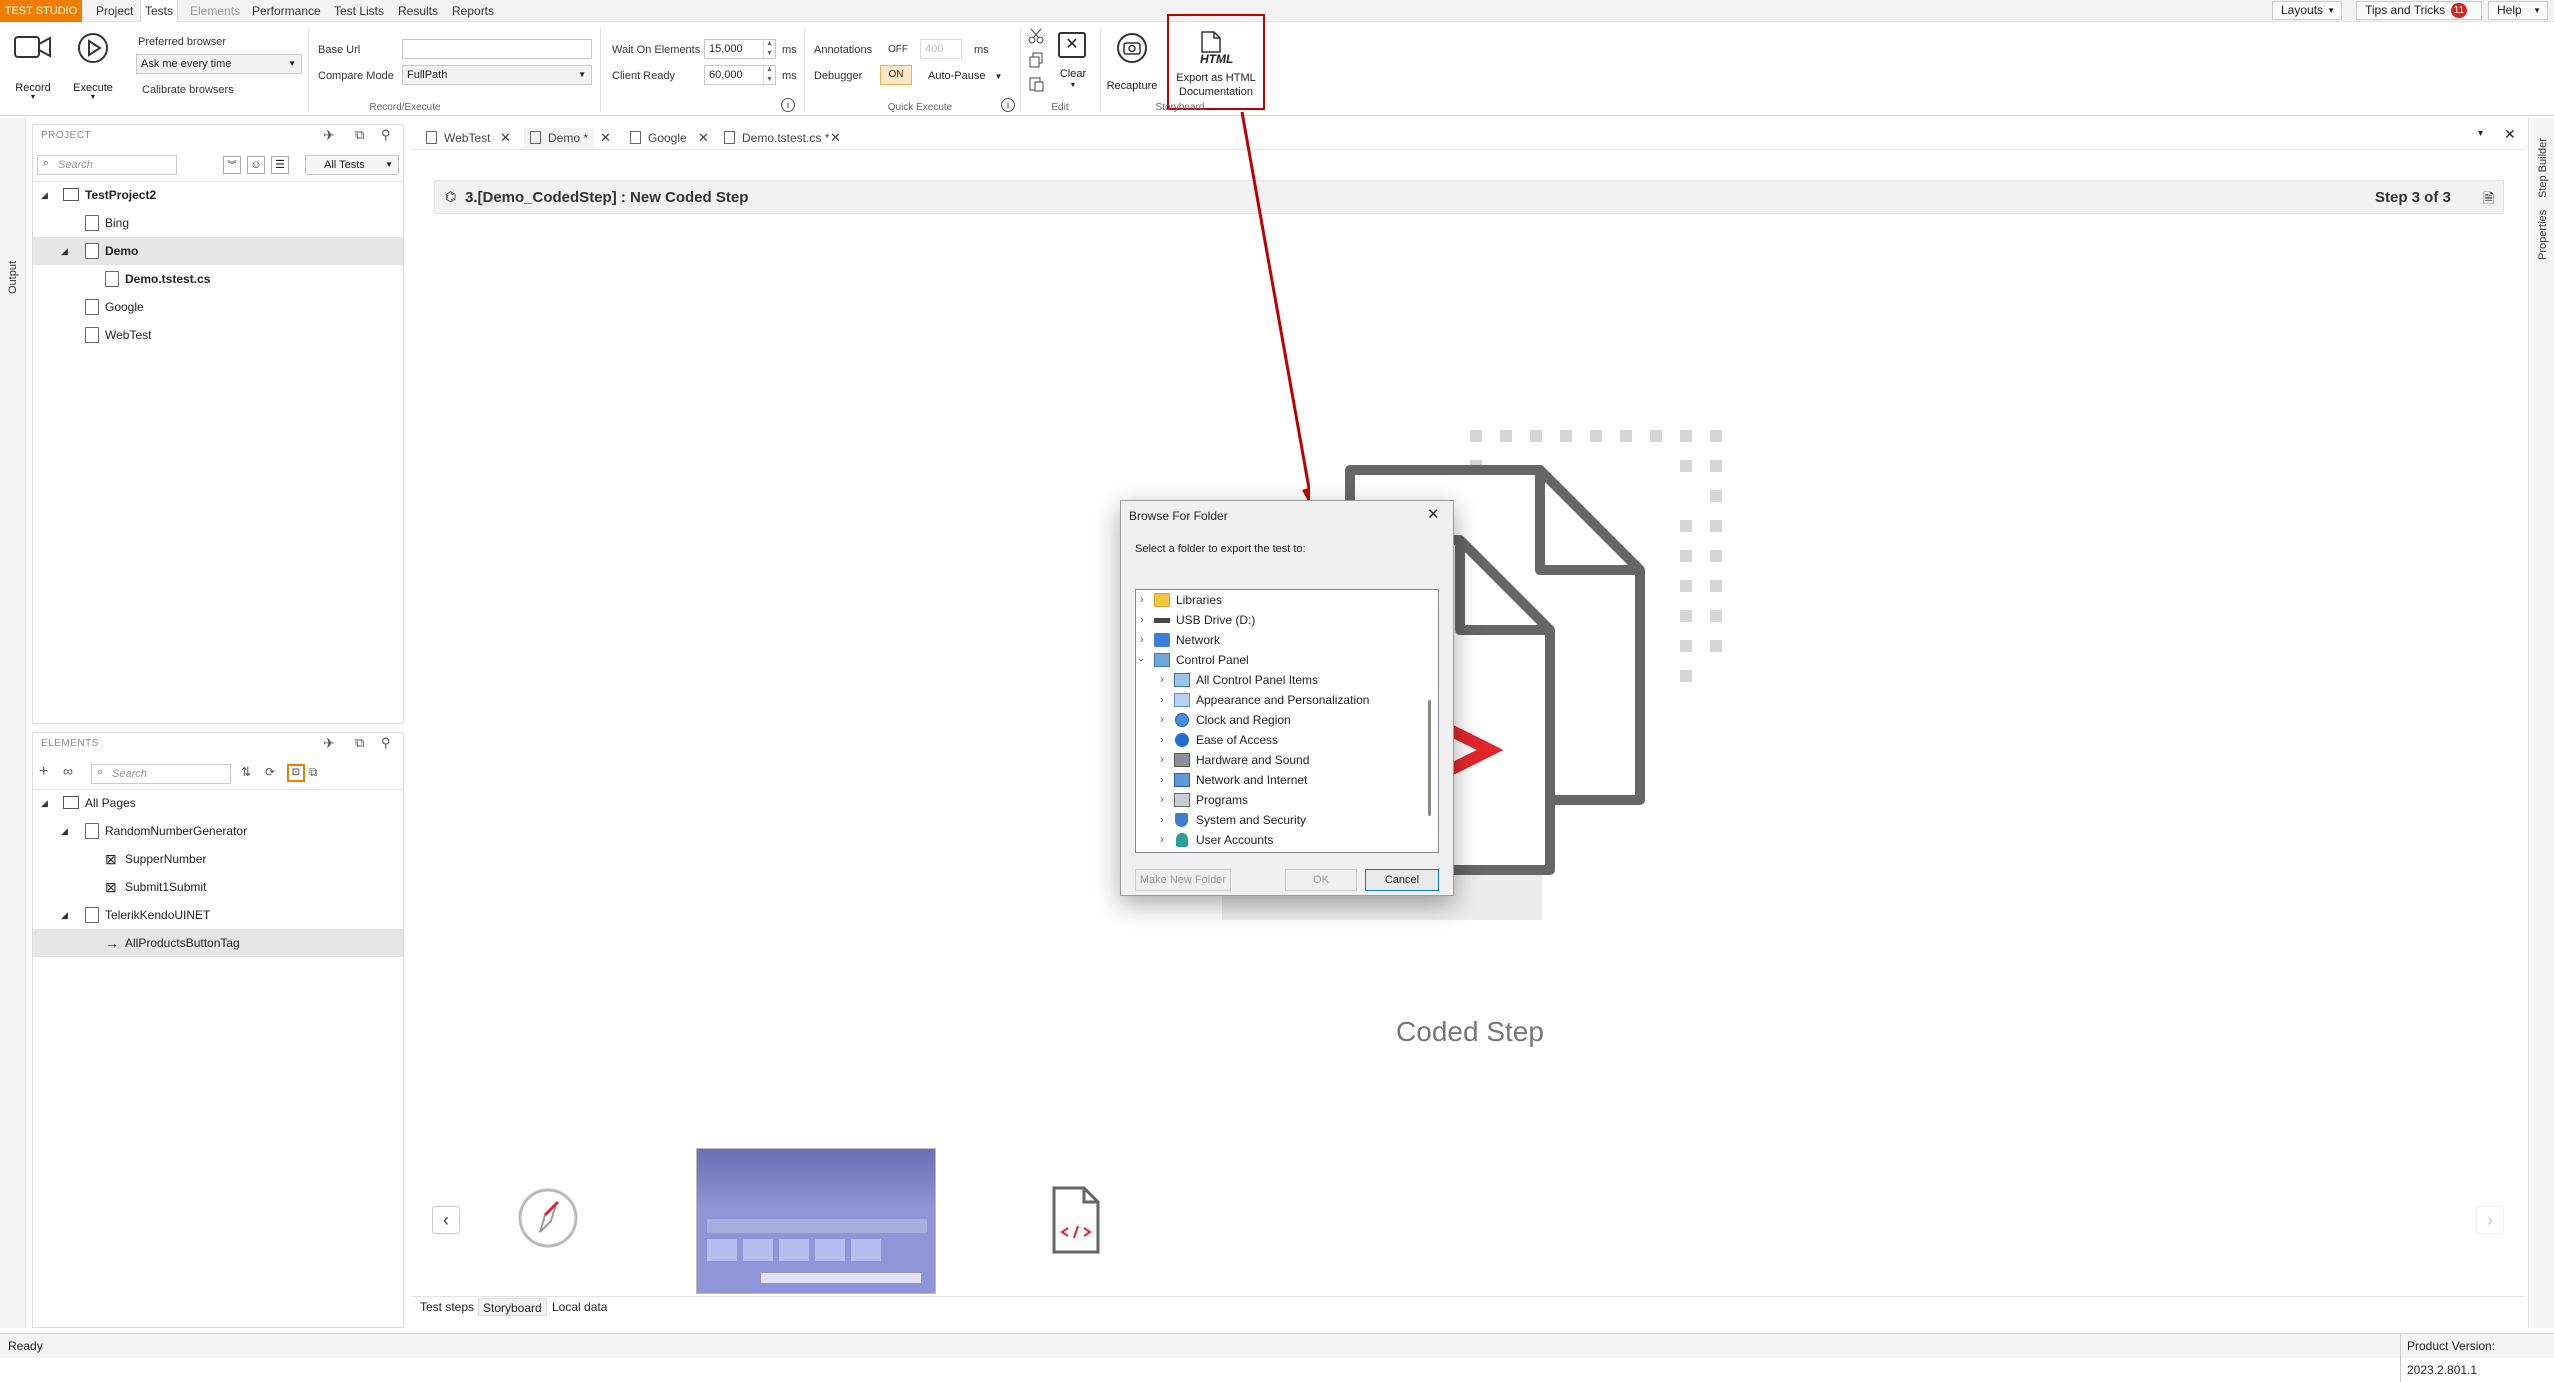  Describe the element at coordinates (1073, 67) in the screenshot. I see `clear-button: ✕ Clear ▼` at that location.